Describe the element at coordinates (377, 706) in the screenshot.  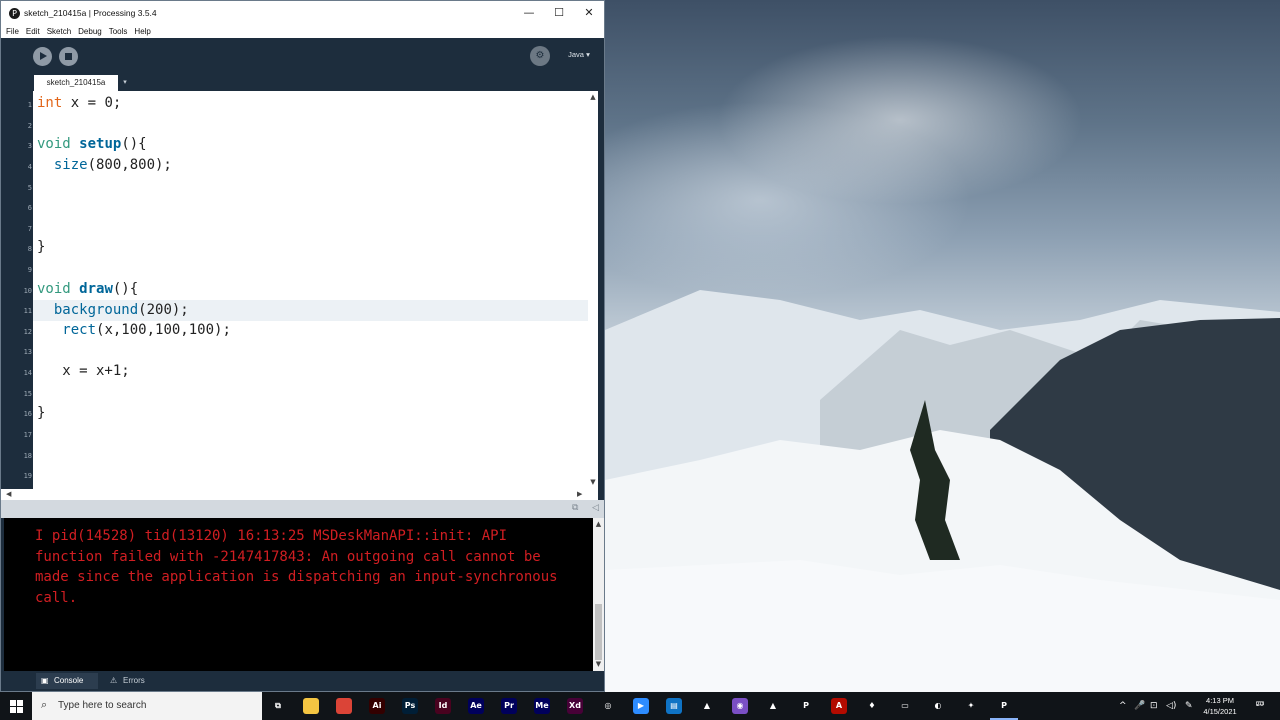
I see `illustrator-icon: Ai` at that location.